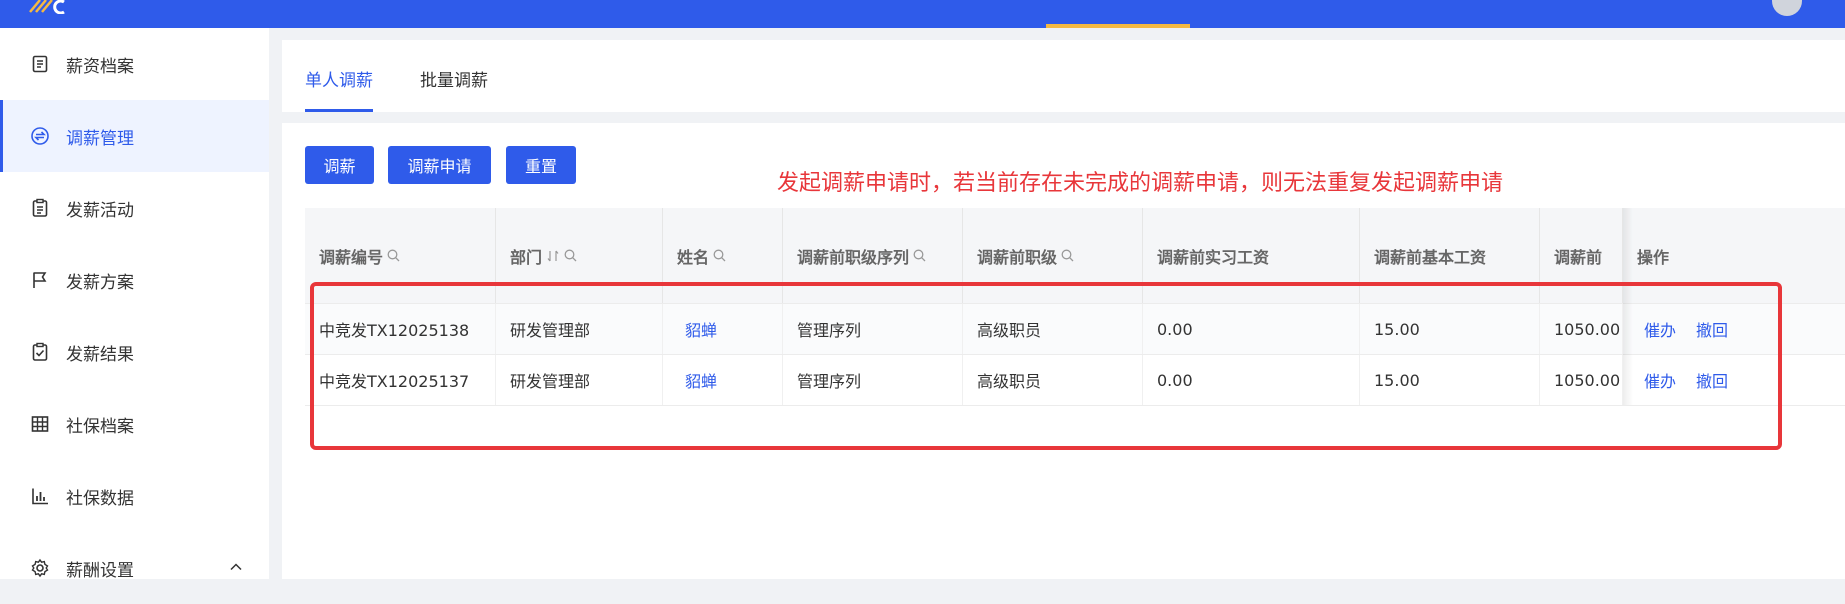 The image size is (1845, 604). Describe the element at coordinates (100, 570) in the screenshot. I see `sidebar-item-label: 薪酬设置` at that location.